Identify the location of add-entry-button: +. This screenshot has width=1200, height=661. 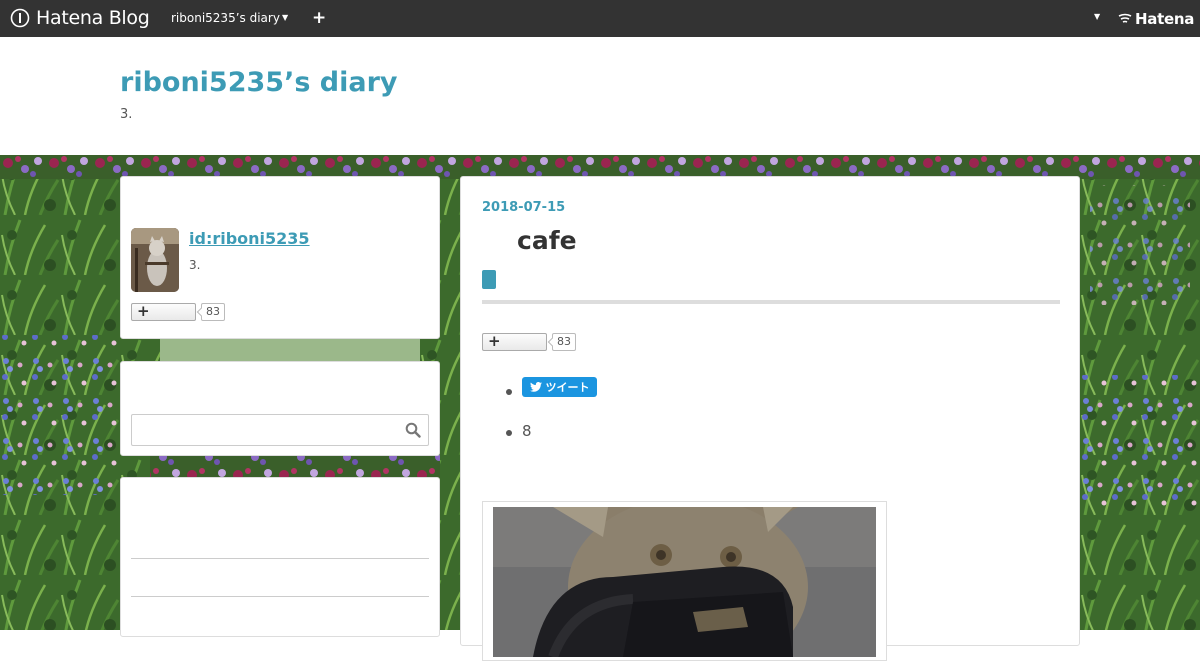
(319, 18).